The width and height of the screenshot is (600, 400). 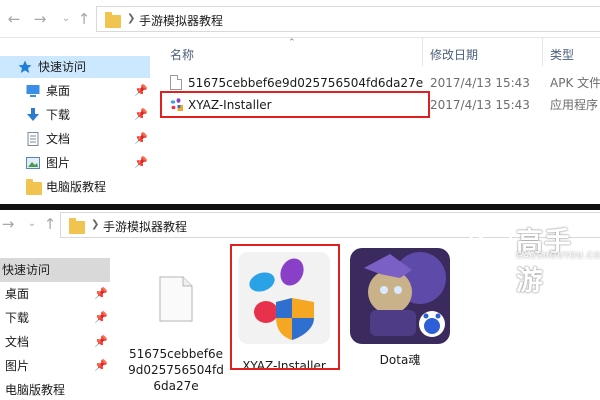 I want to click on back-arrow-icon: ←, so click(x=14, y=19).